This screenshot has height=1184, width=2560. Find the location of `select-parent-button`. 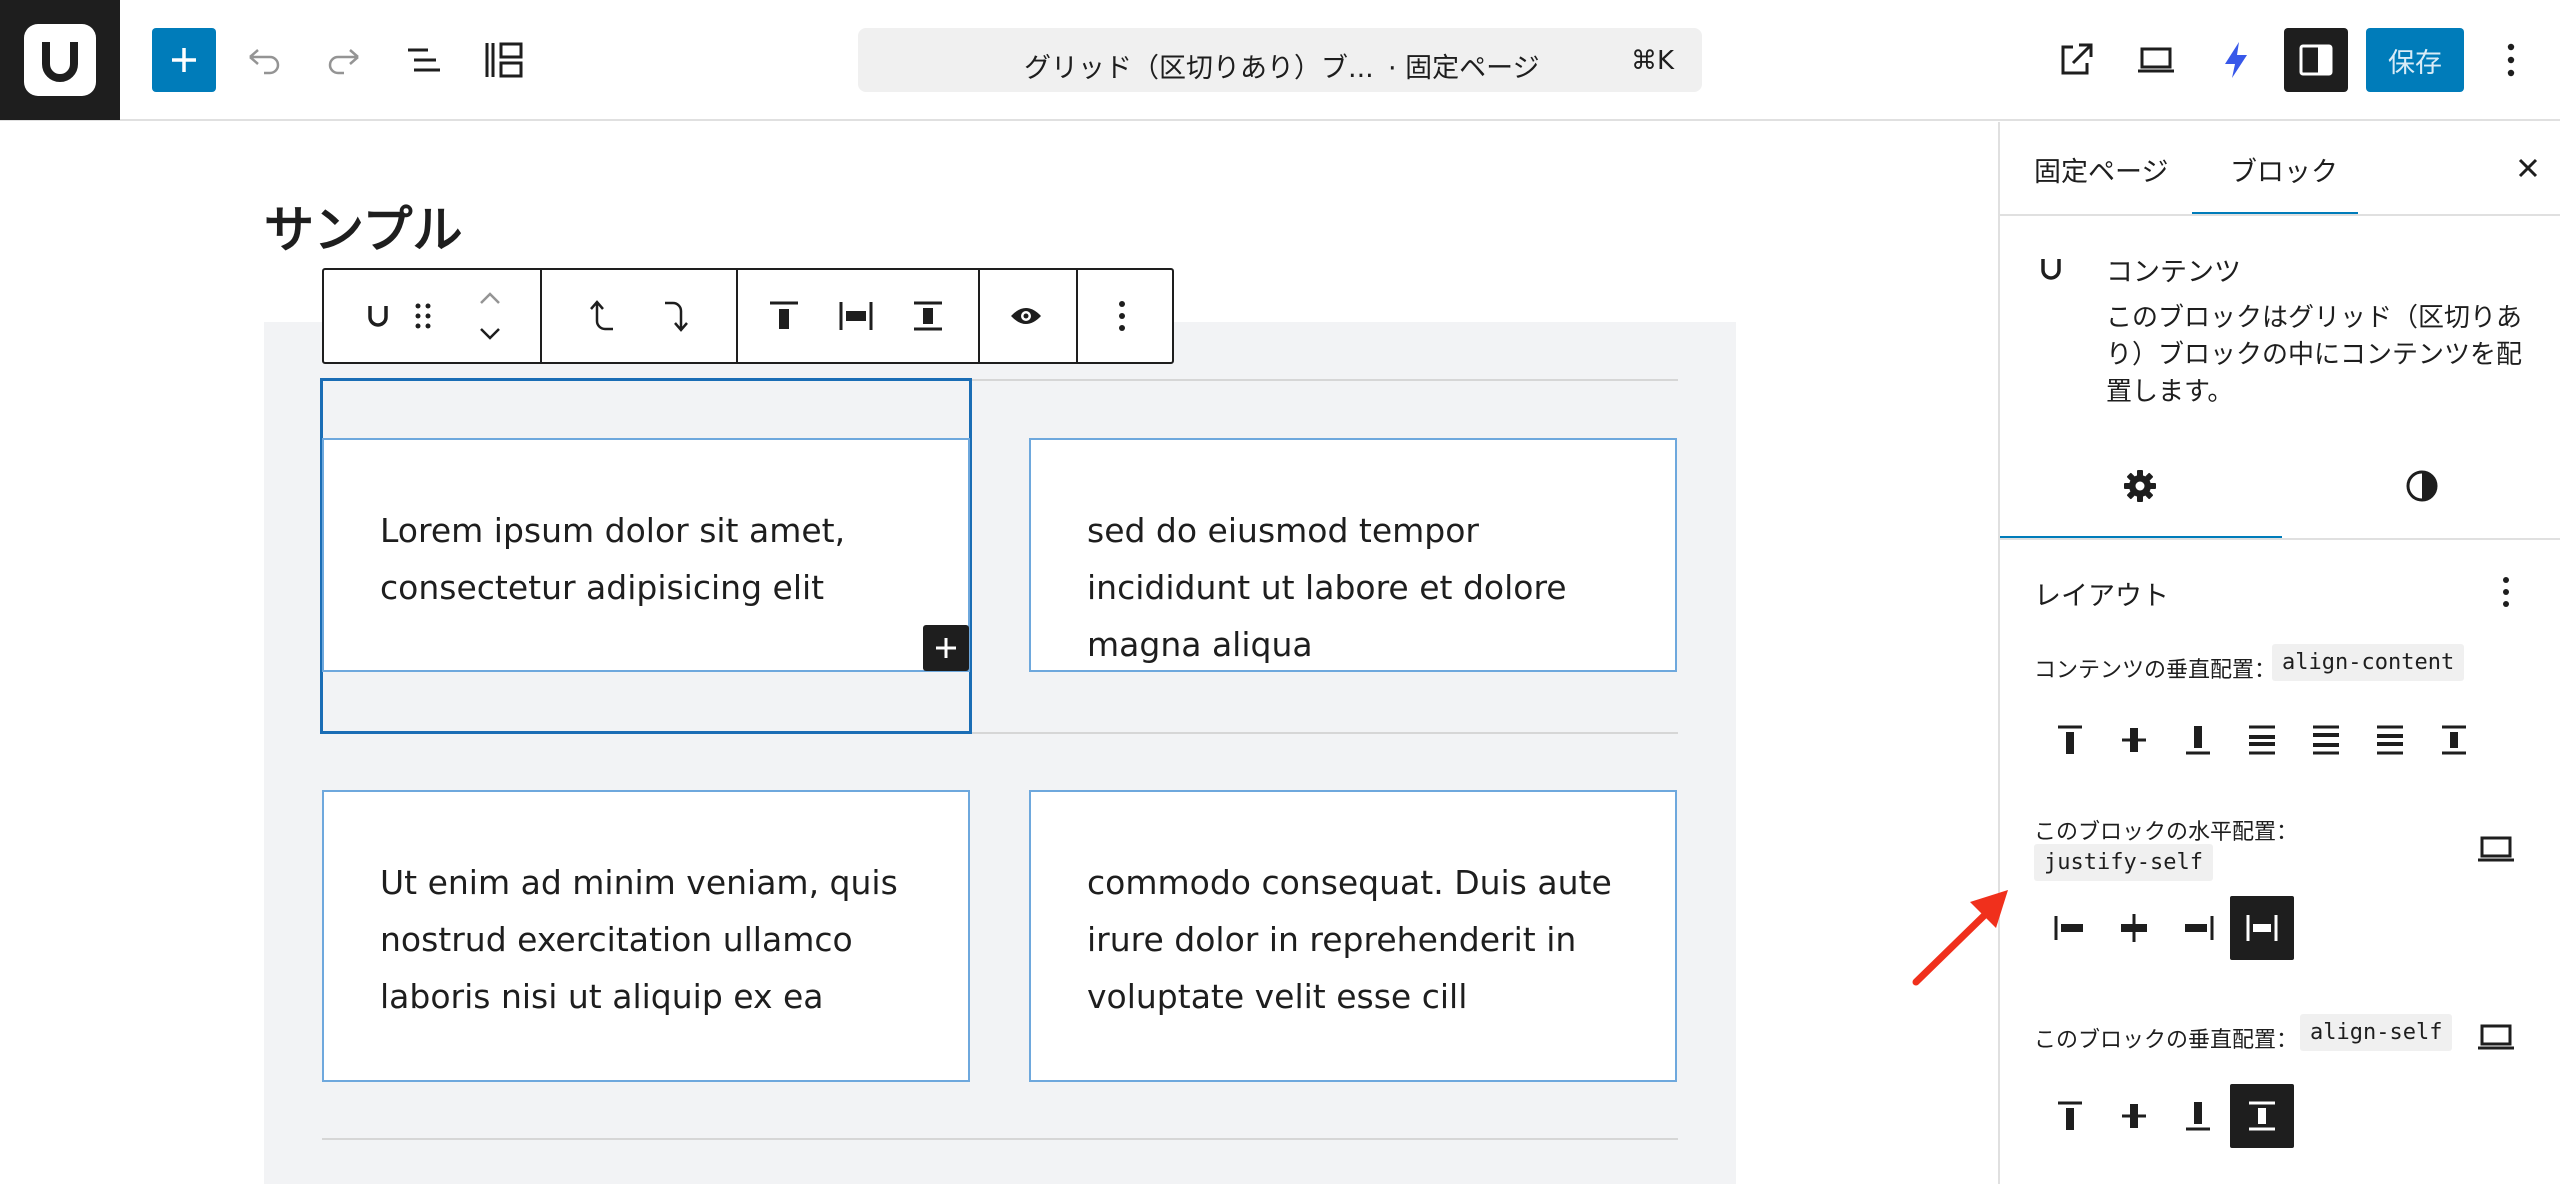

select-parent-button is located at coordinates (602, 316).